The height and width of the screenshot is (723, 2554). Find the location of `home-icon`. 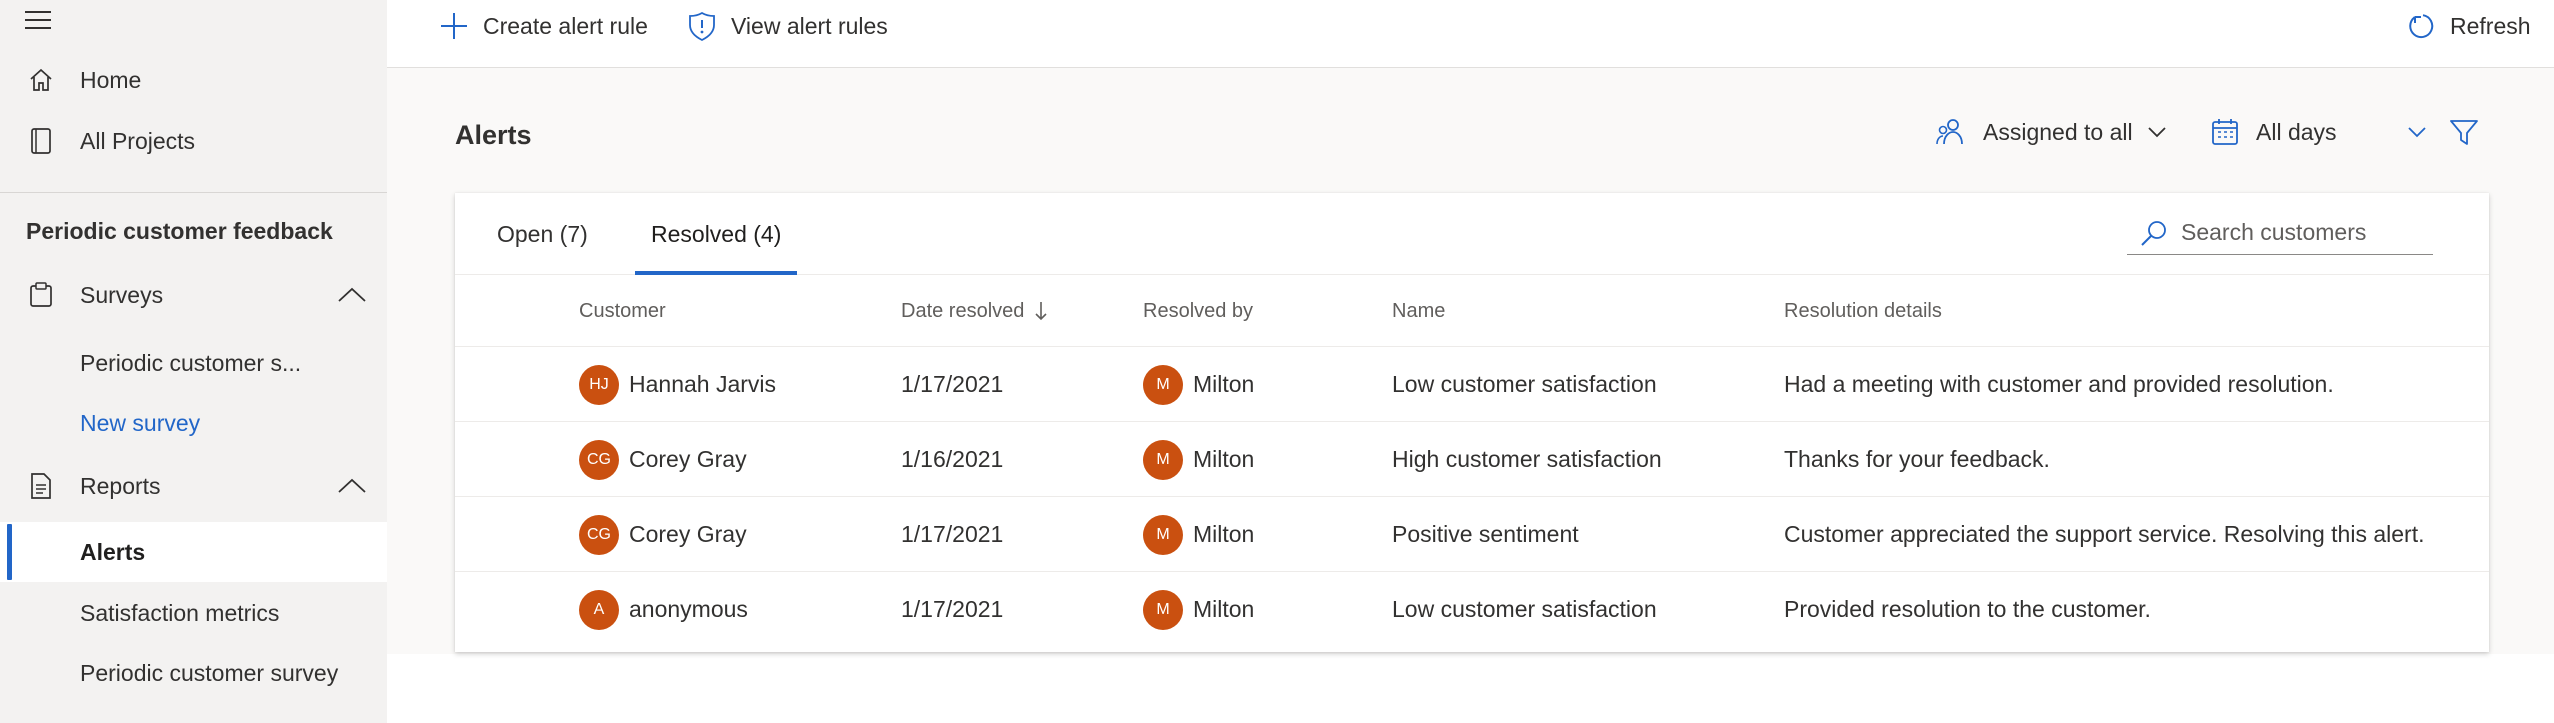

home-icon is located at coordinates (41, 80).